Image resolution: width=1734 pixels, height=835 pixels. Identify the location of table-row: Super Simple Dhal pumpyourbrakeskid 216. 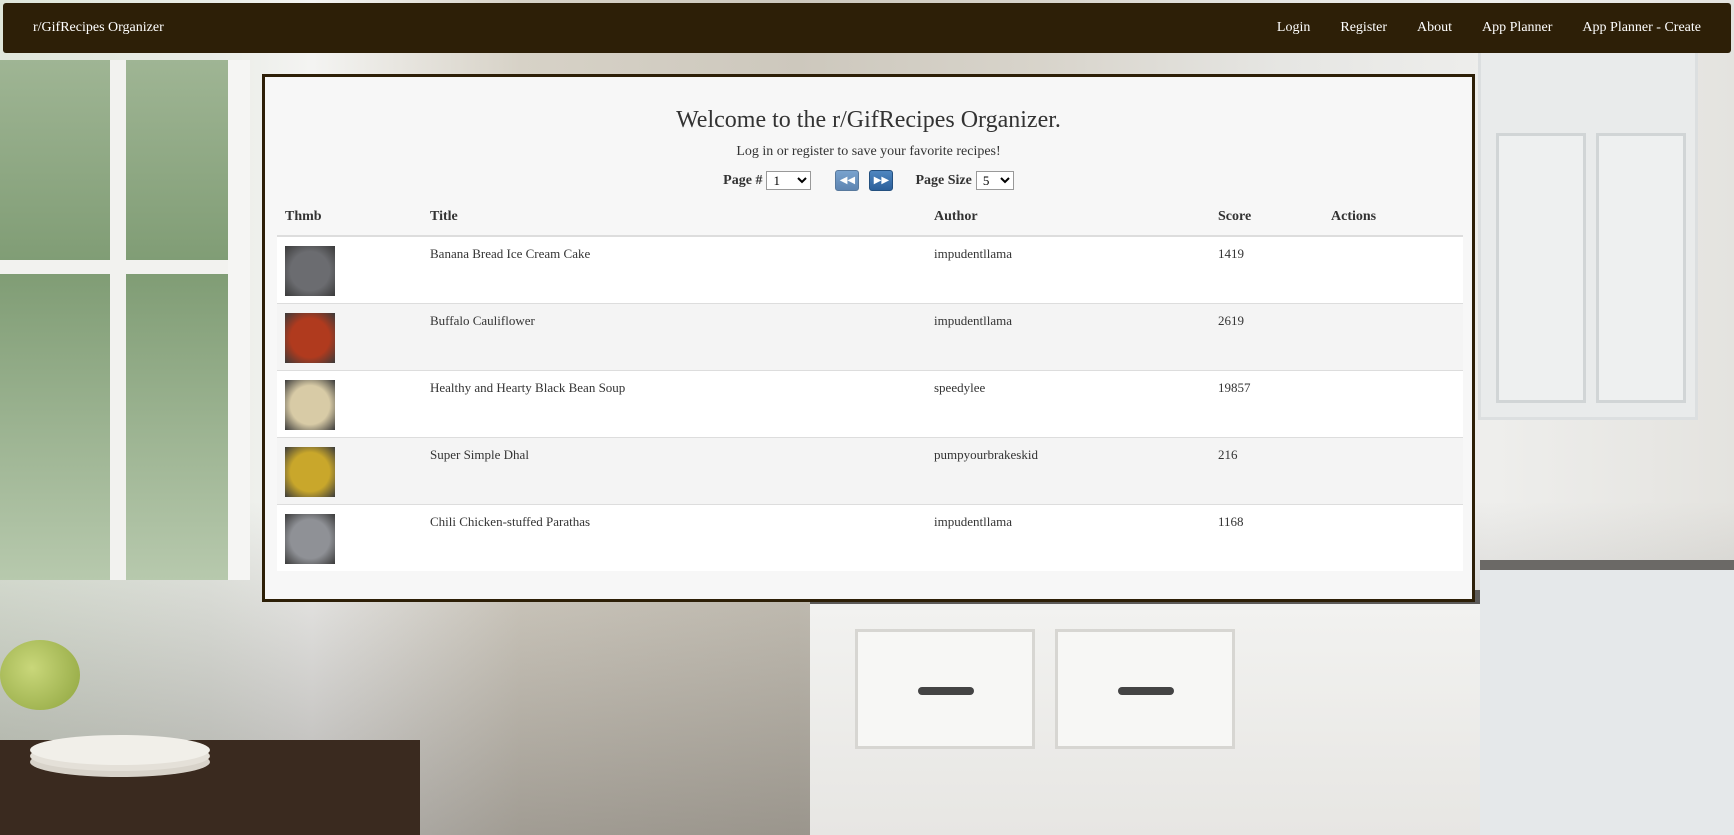
(870, 470).